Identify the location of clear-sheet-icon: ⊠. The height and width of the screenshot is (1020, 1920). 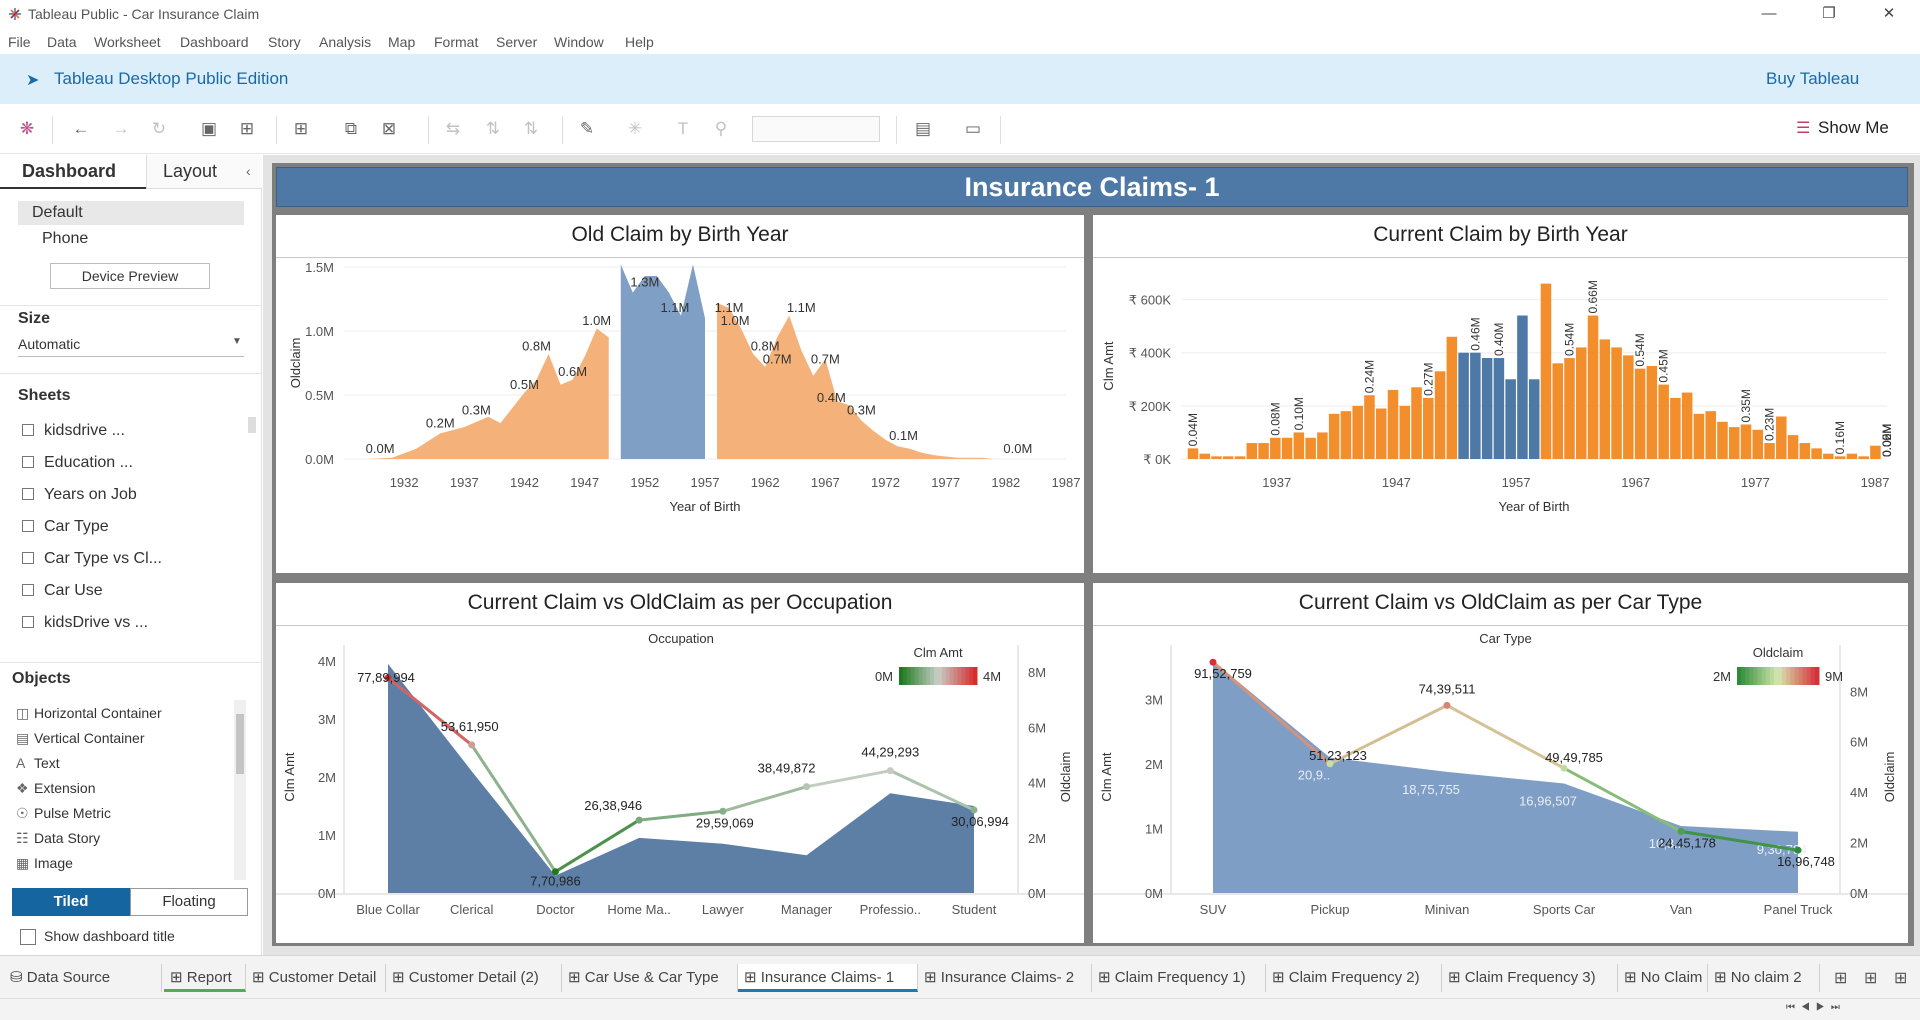
(389, 129).